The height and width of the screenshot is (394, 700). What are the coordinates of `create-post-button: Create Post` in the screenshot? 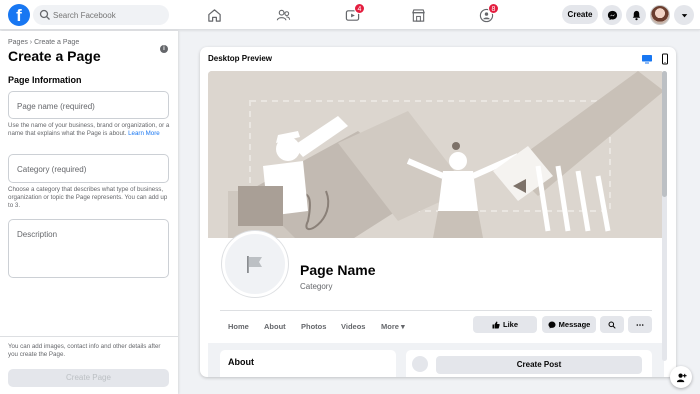 It's located at (539, 365).